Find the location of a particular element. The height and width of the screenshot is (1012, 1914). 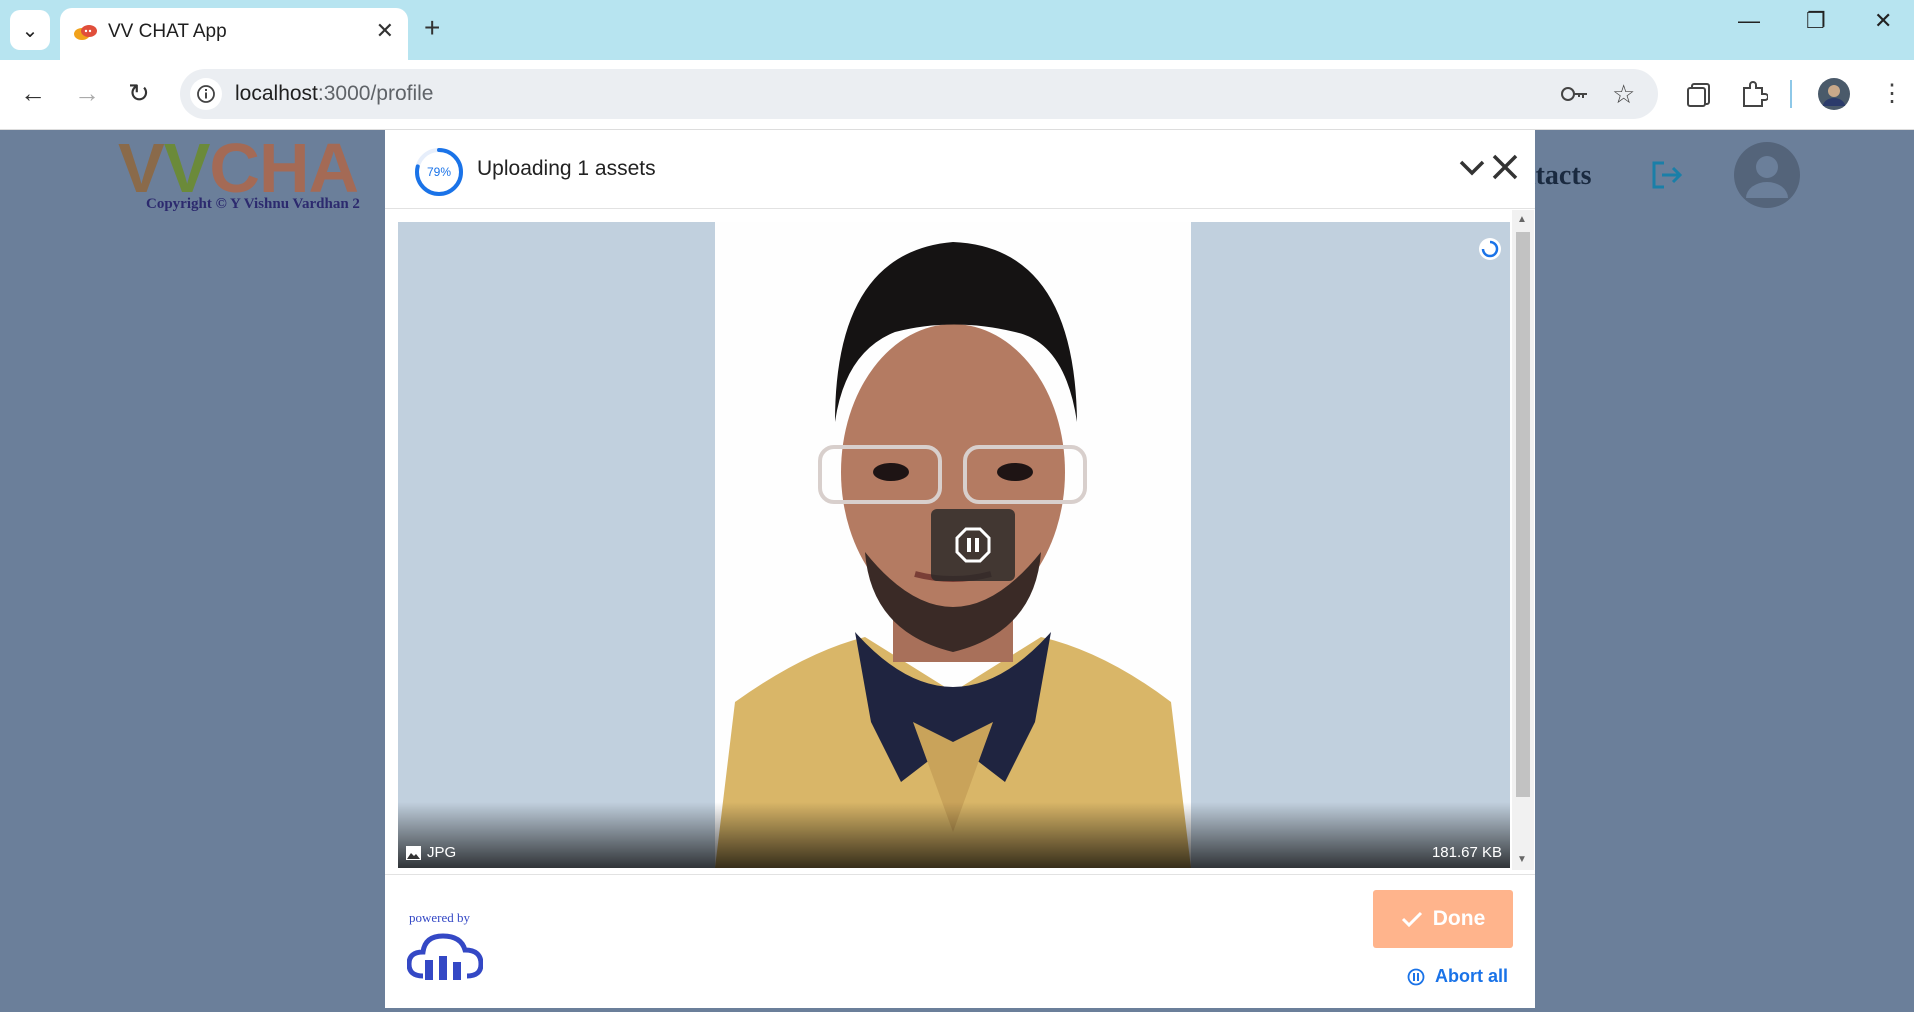

preview-scrollbar: ▲ ▼ is located at coordinates (1523, 540).